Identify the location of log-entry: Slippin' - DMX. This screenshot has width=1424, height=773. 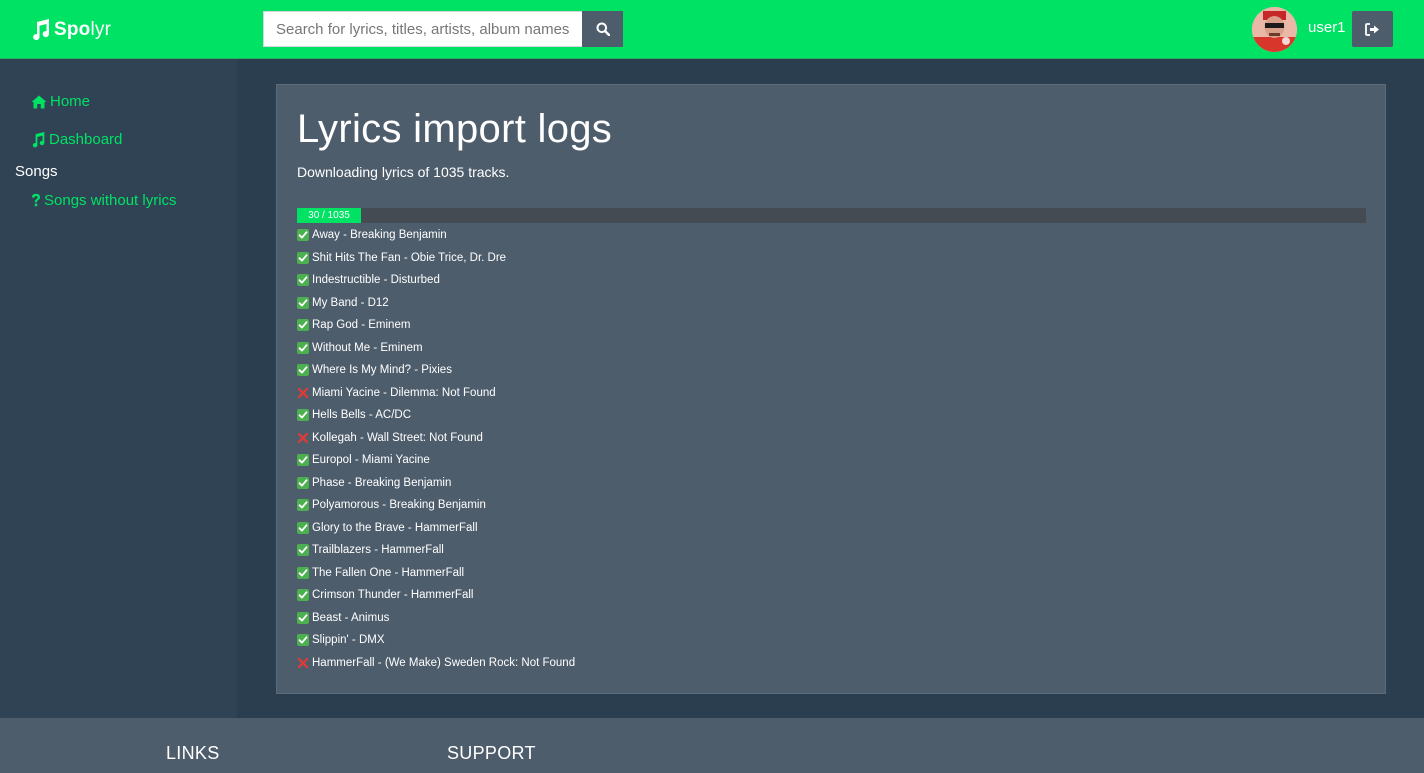
(341, 640).